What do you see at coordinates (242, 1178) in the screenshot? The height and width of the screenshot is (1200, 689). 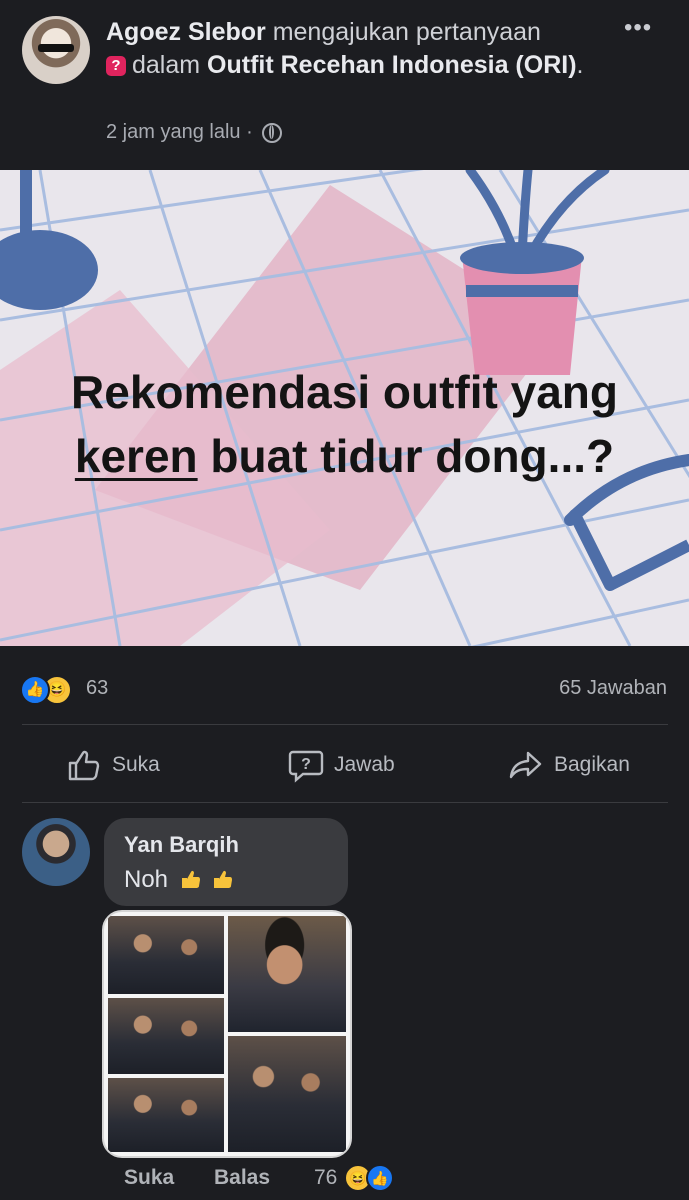 I see `comment-reply-button: Balas` at bounding box center [242, 1178].